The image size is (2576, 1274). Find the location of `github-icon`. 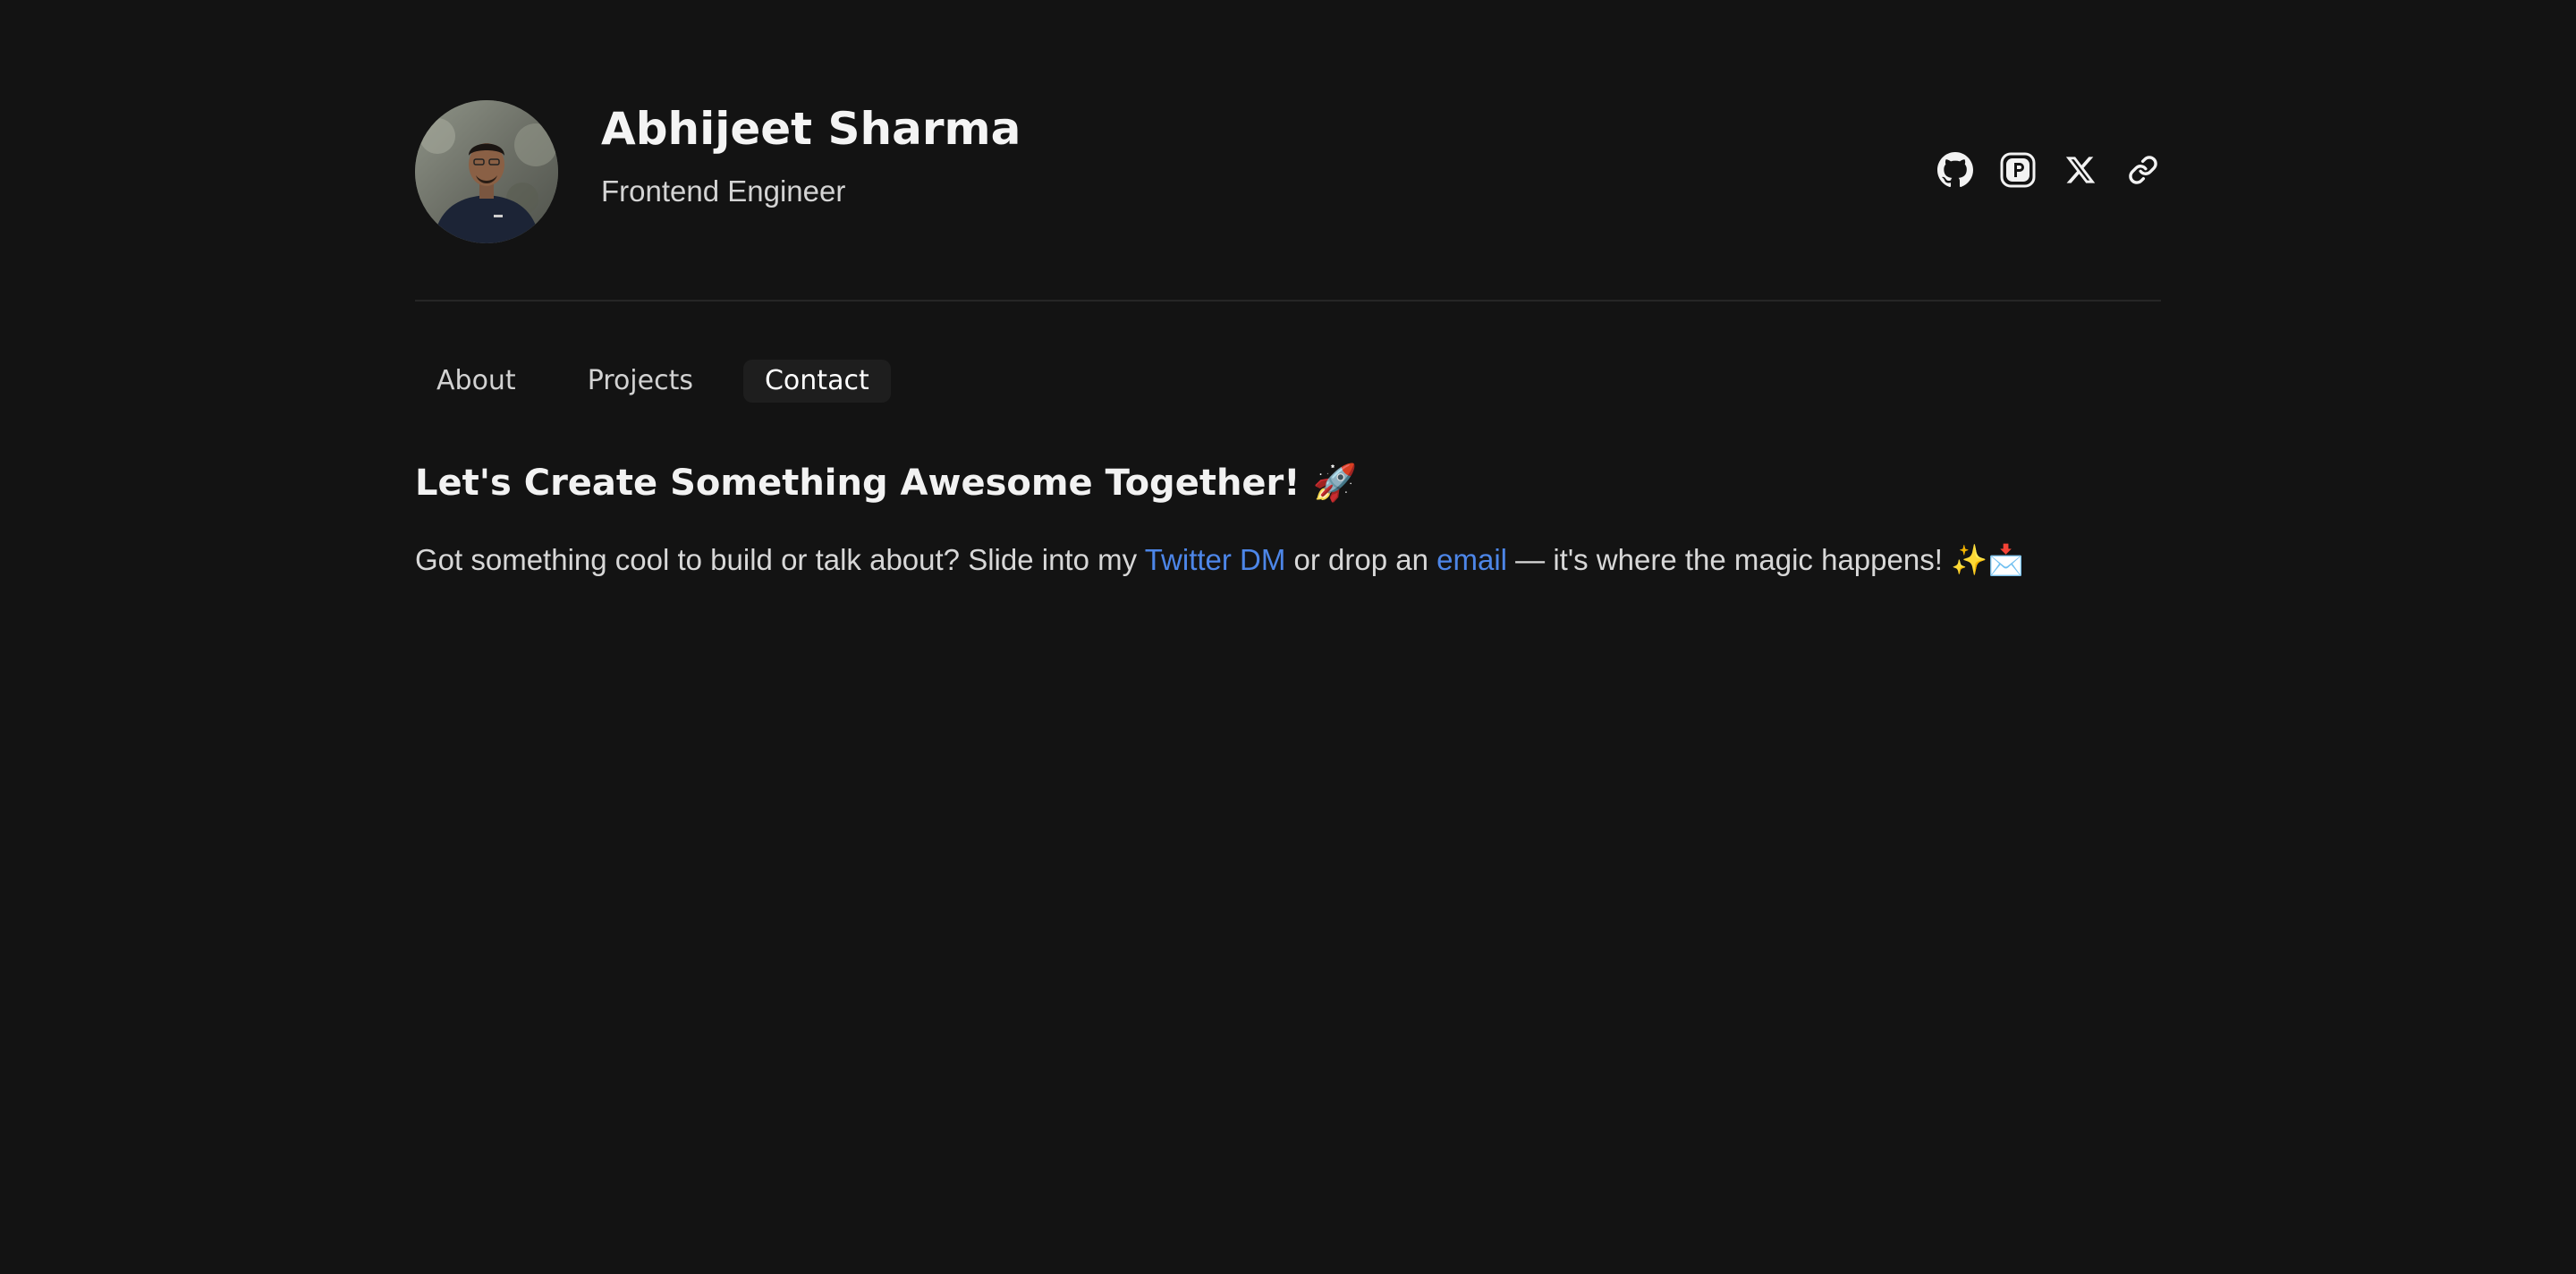

github-icon is located at coordinates (1955, 170).